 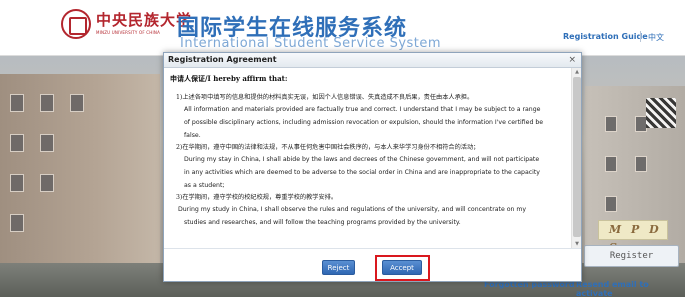 I want to click on system-title-en: International Student Service System, so click(x=311, y=43).